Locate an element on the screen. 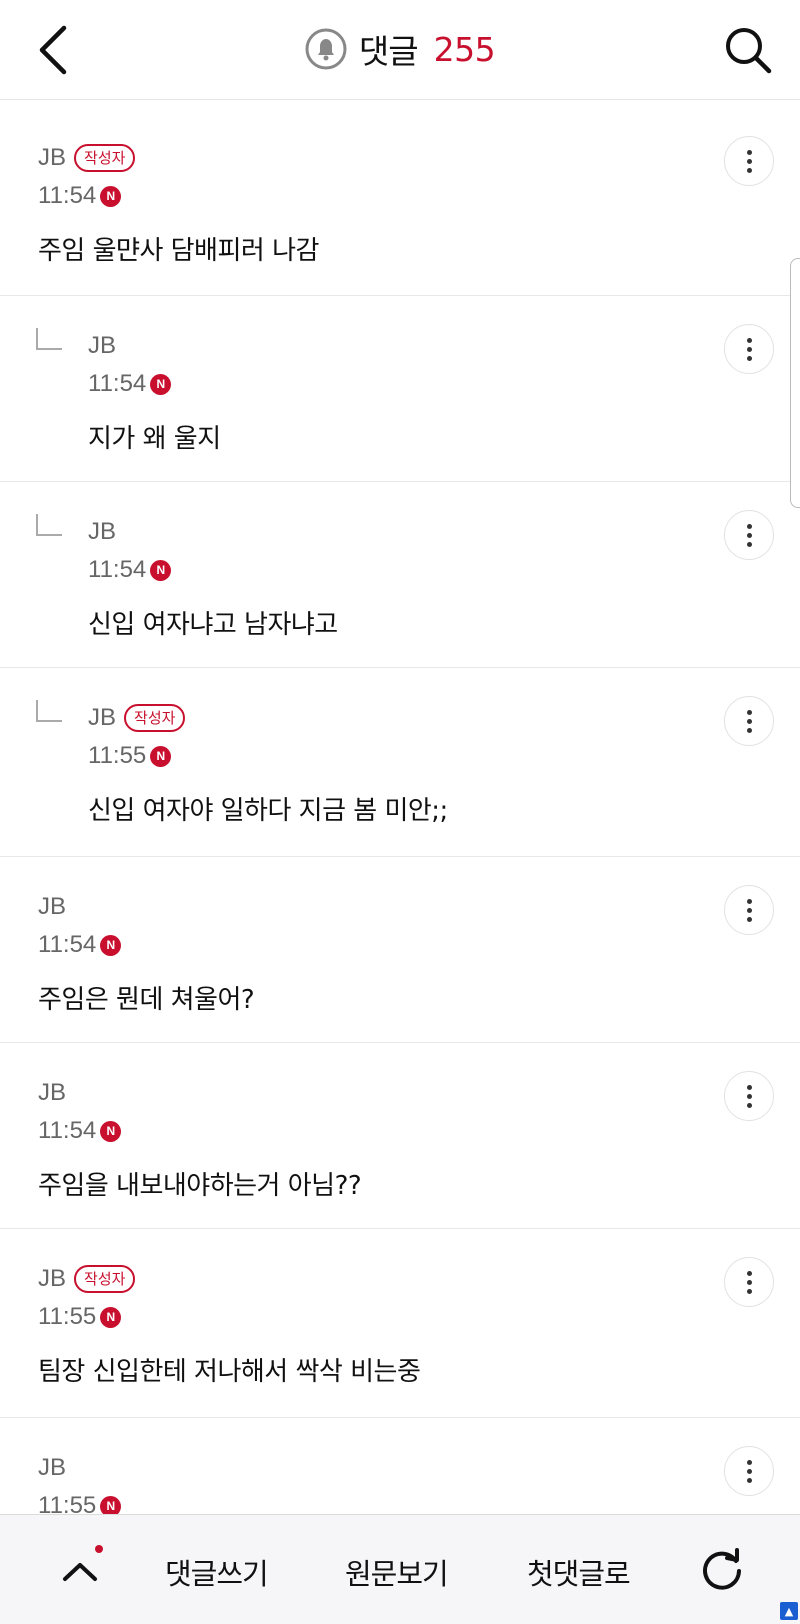  comment-text: 지가 왜 울지 is located at coordinates (154, 439).